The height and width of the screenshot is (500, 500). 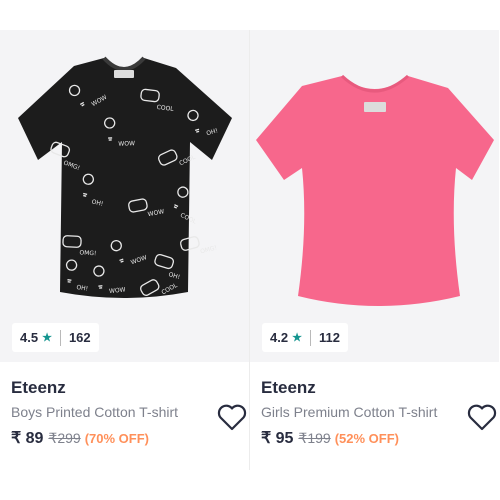 What do you see at coordinates (250, 15) in the screenshot?
I see `top-strip` at bounding box center [250, 15].